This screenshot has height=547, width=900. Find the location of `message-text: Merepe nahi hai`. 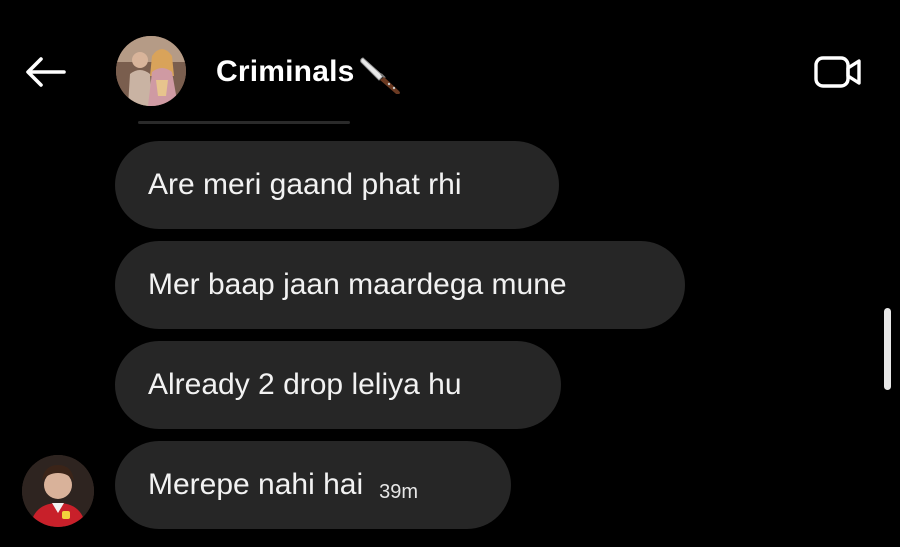

message-text: Merepe nahi hai is located at coordinates (256, 484).